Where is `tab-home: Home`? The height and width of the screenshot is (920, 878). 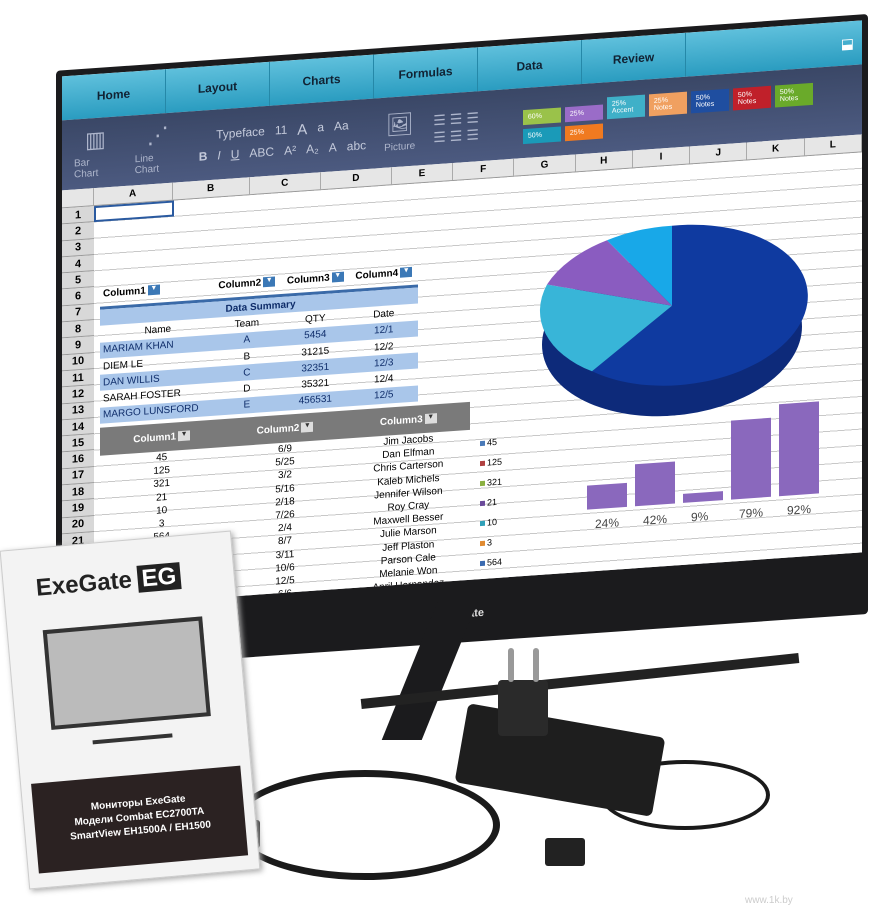
tab-home: Home is located at coordinates (114, 95).